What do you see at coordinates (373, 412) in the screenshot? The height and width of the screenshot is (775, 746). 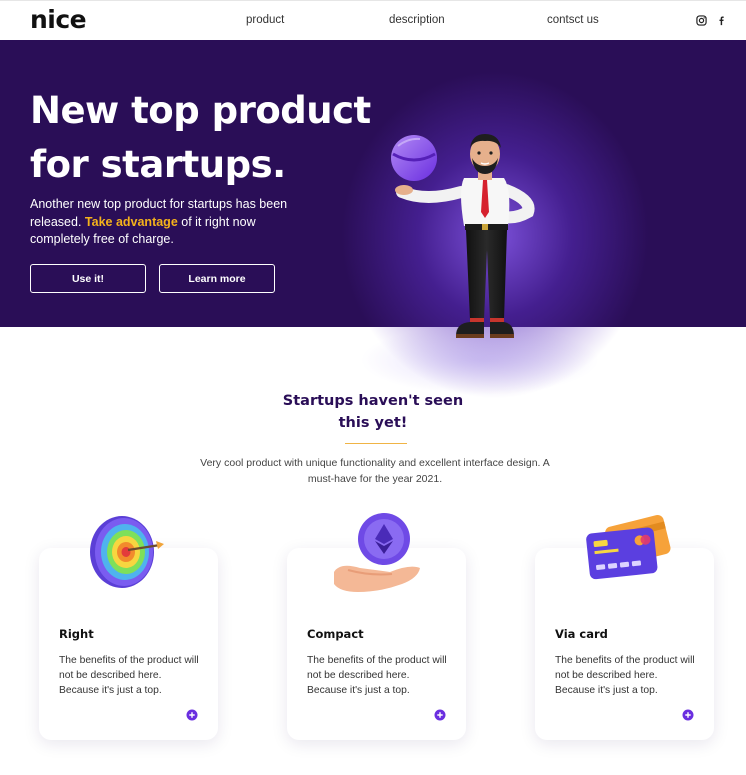 I see `section-title: Startups haven't seen this yet!` at bounding box center [373, 412].